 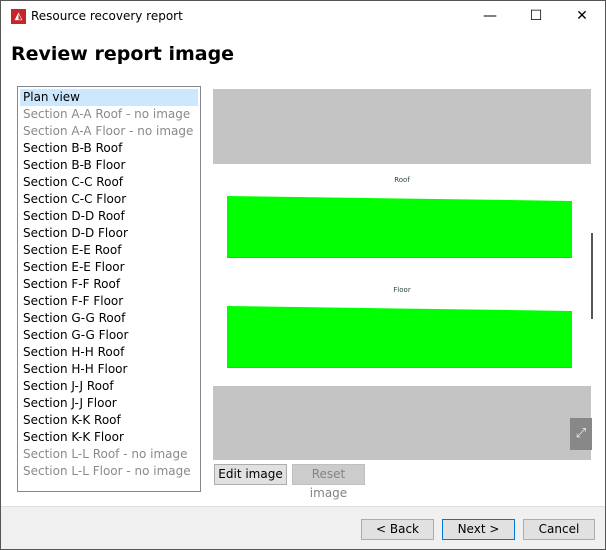 What do you see at coordinates (109, 437) in the screenshot?
I see `list-item: Section K-K Floor` at bounding box center [109, 437].